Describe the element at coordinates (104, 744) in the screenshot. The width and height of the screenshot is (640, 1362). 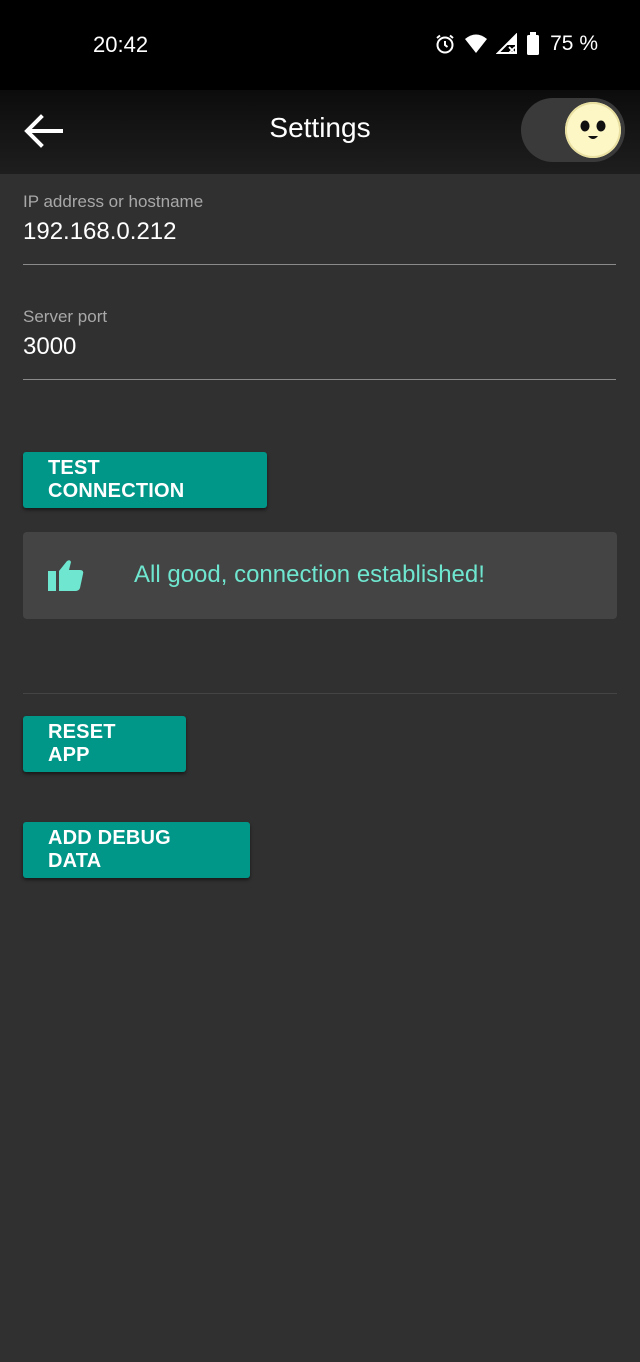
I see `reset-app-button: RESET APP` at that location.